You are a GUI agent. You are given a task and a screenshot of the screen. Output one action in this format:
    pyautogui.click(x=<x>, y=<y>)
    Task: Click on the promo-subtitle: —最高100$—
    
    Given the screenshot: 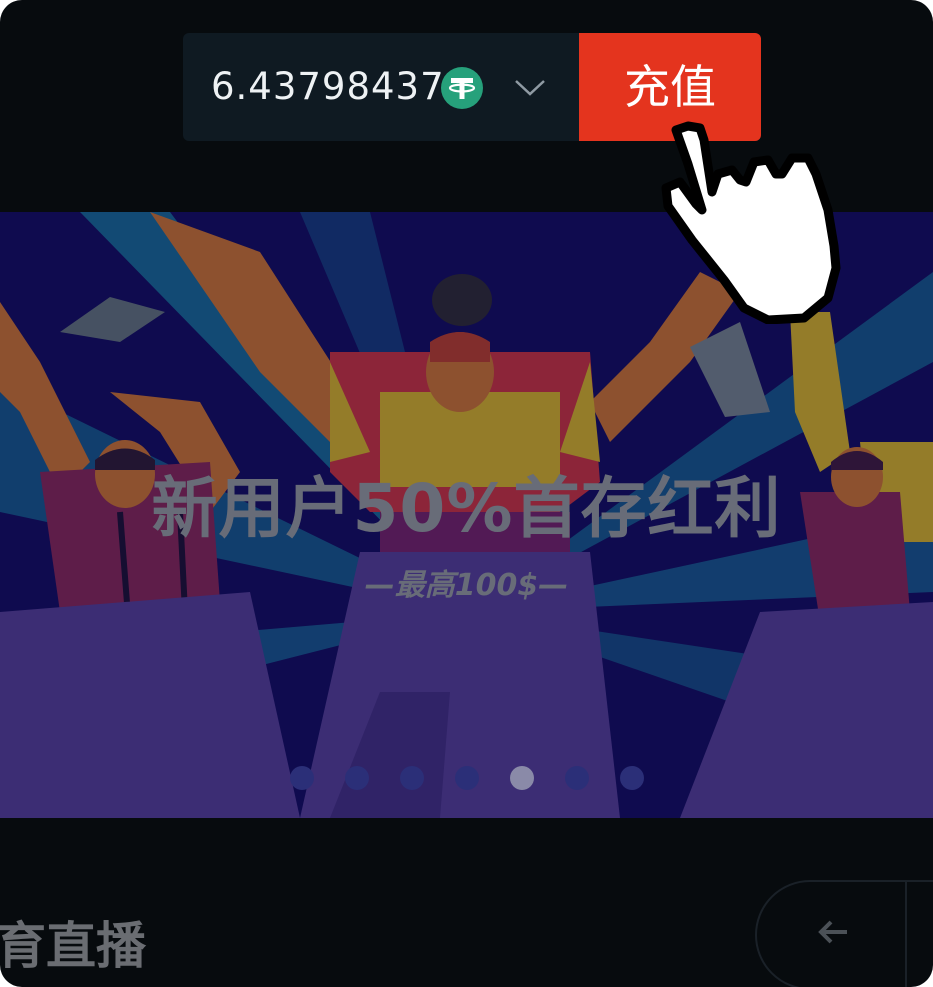 What is the action you would take?
    pyautogui.click(x=466, y=585)
    